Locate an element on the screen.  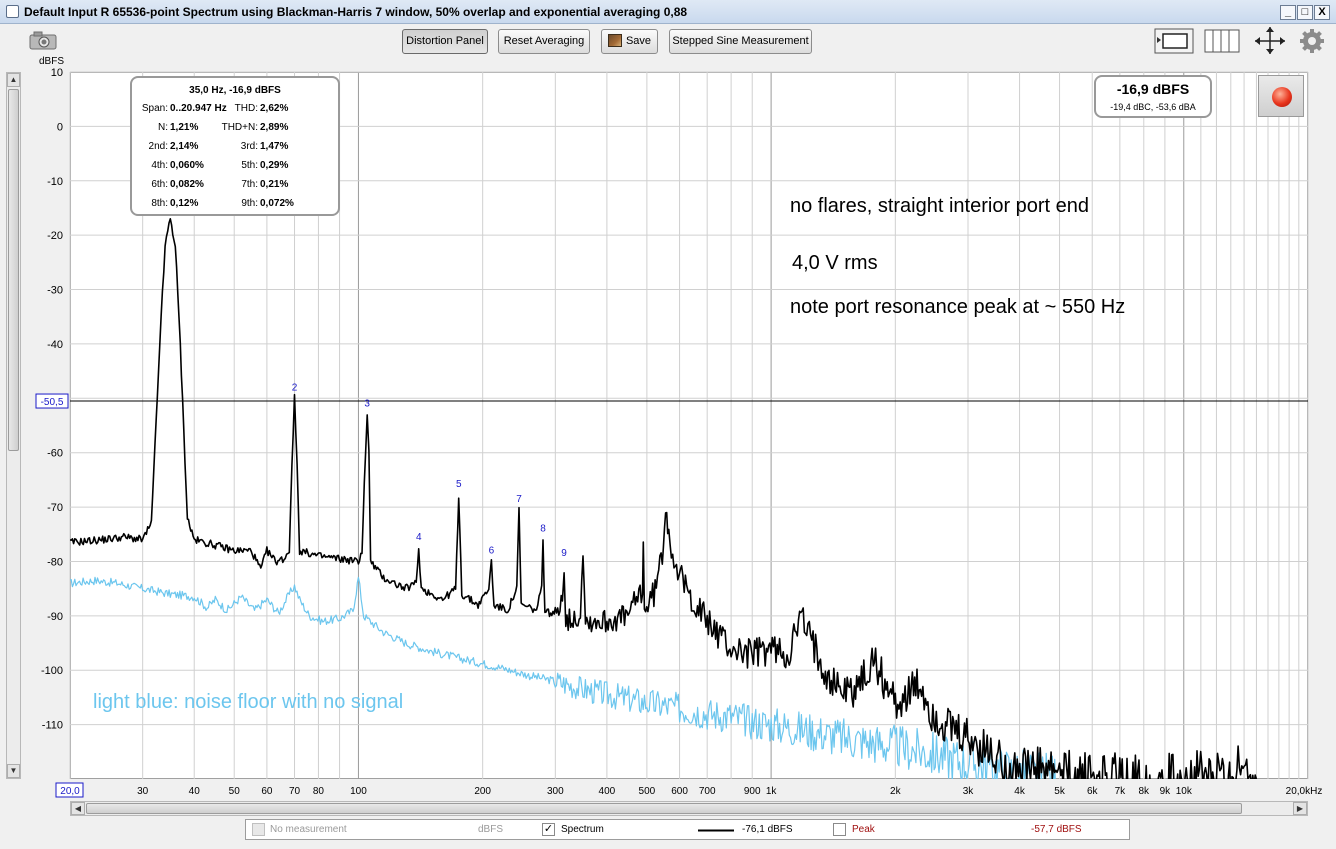
x-tick-label: 600 is located at coordinates (679, 791).